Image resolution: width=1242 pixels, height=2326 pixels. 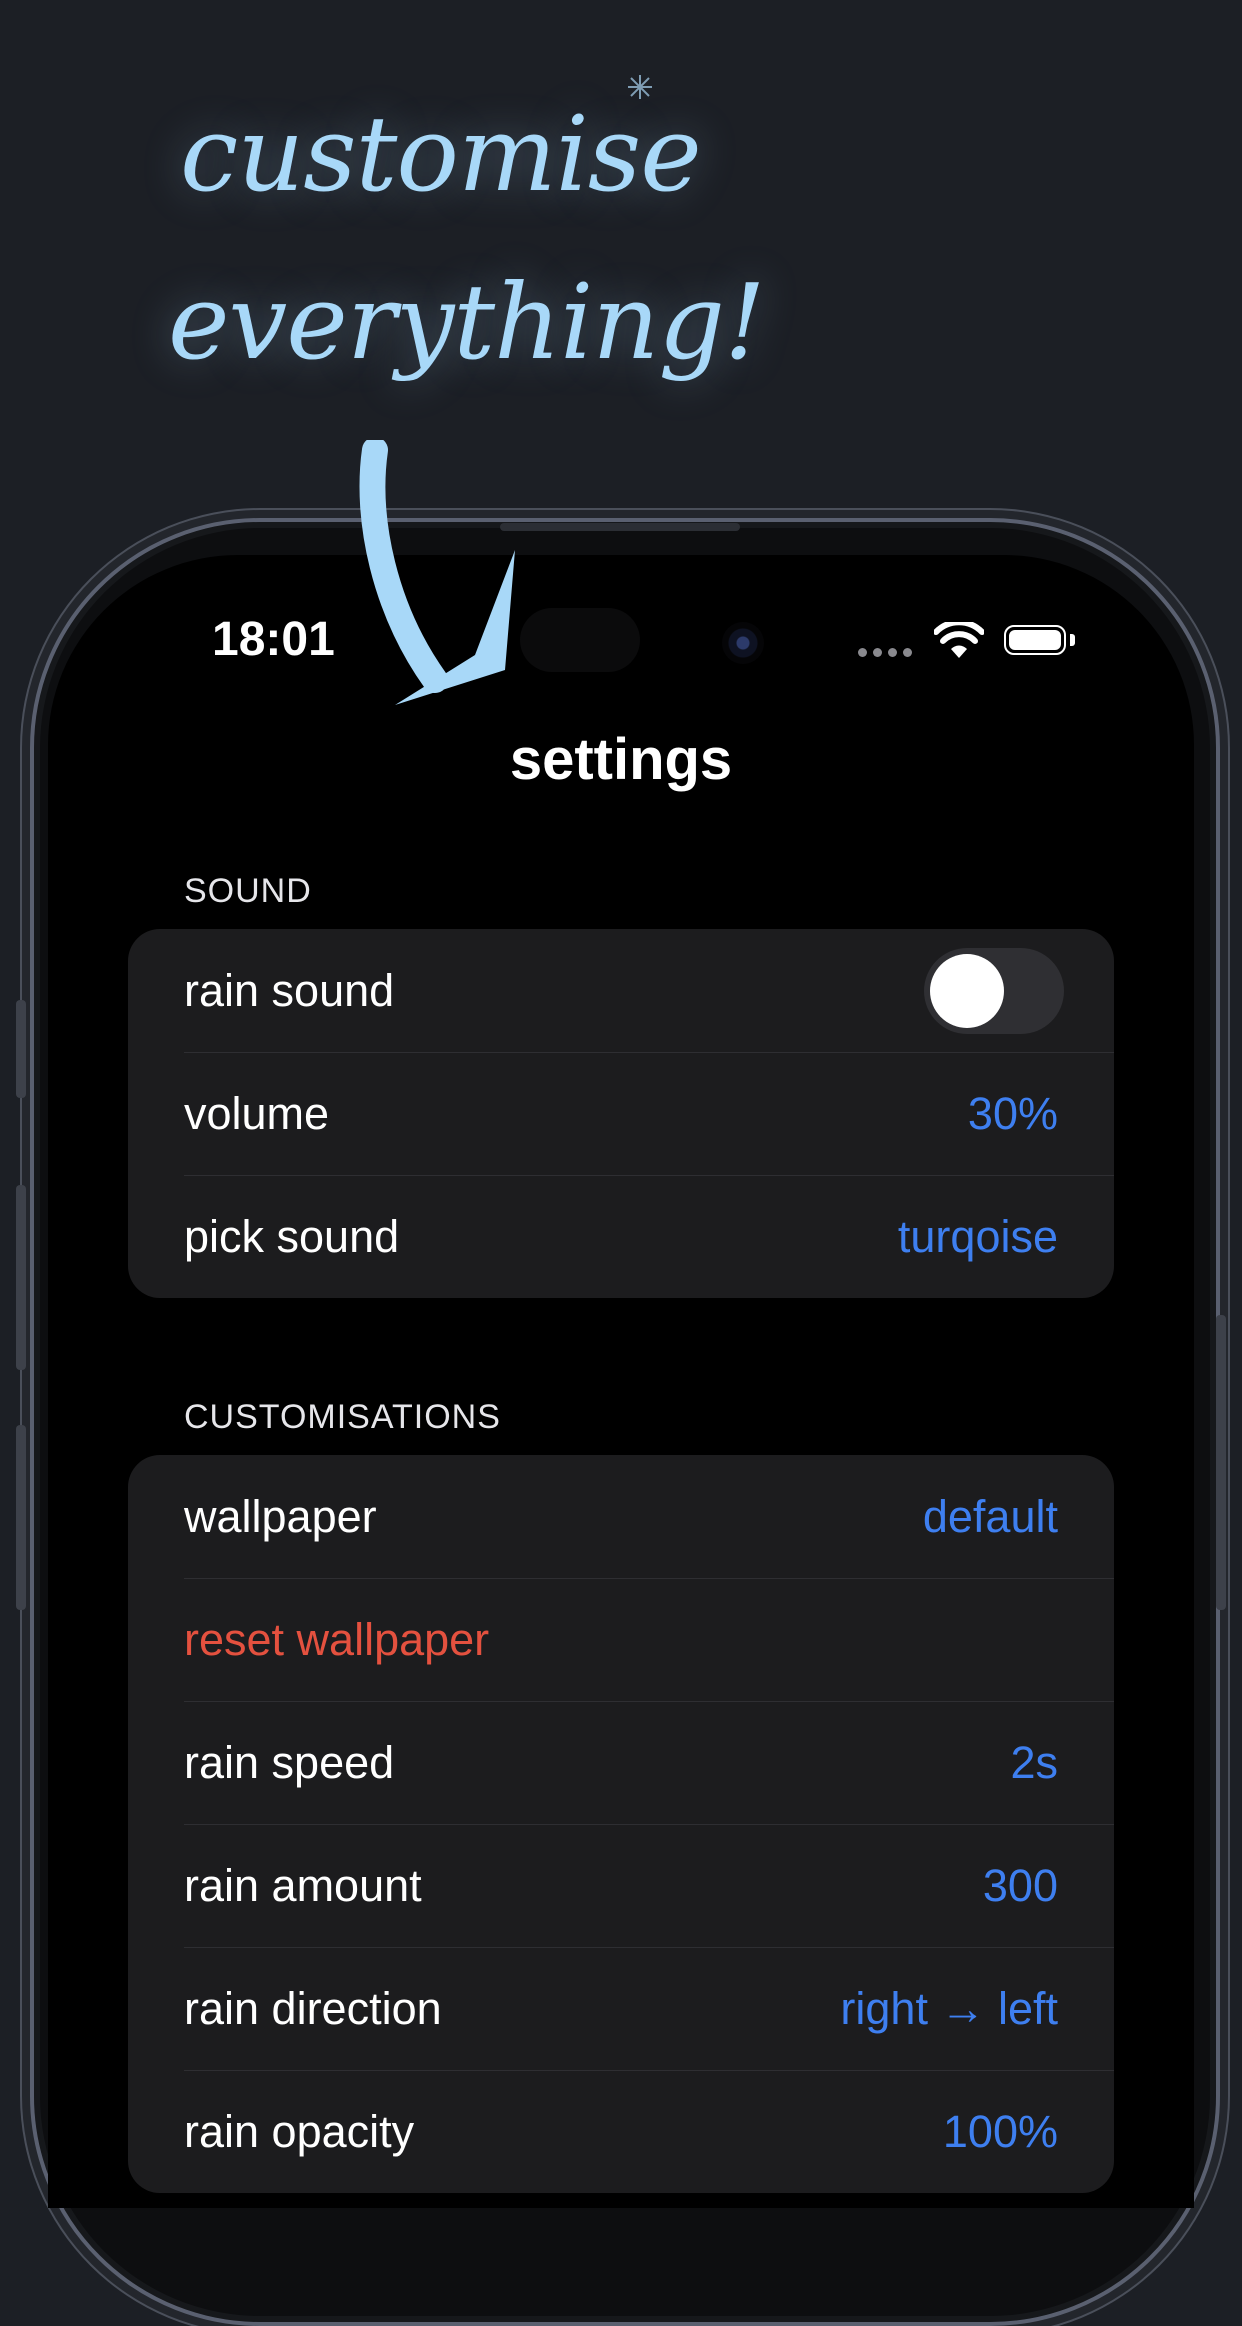 What do you see at coordinates (1000, 2132) in the screenshot?
I see `rain-opacity-value: 100%` at bounding box center [1000, 2132].